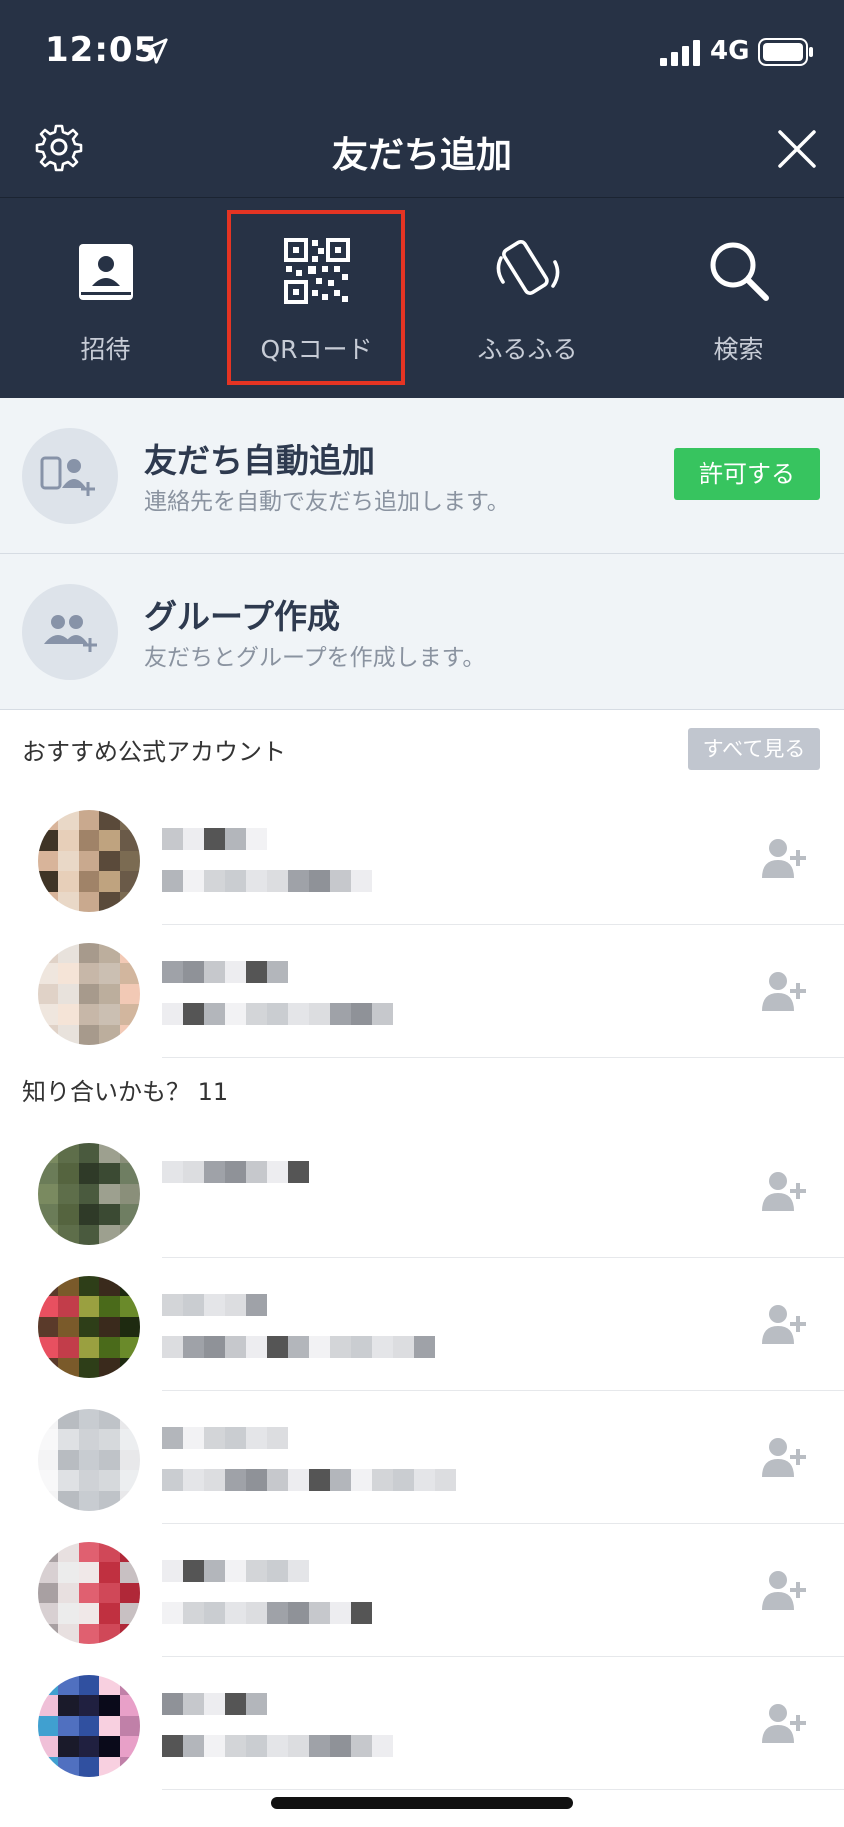 This screenshot has width=844, height=1827. I want to click on group-create-section: グループ作成 友だちとグループを作成します。, so click(422, 632).